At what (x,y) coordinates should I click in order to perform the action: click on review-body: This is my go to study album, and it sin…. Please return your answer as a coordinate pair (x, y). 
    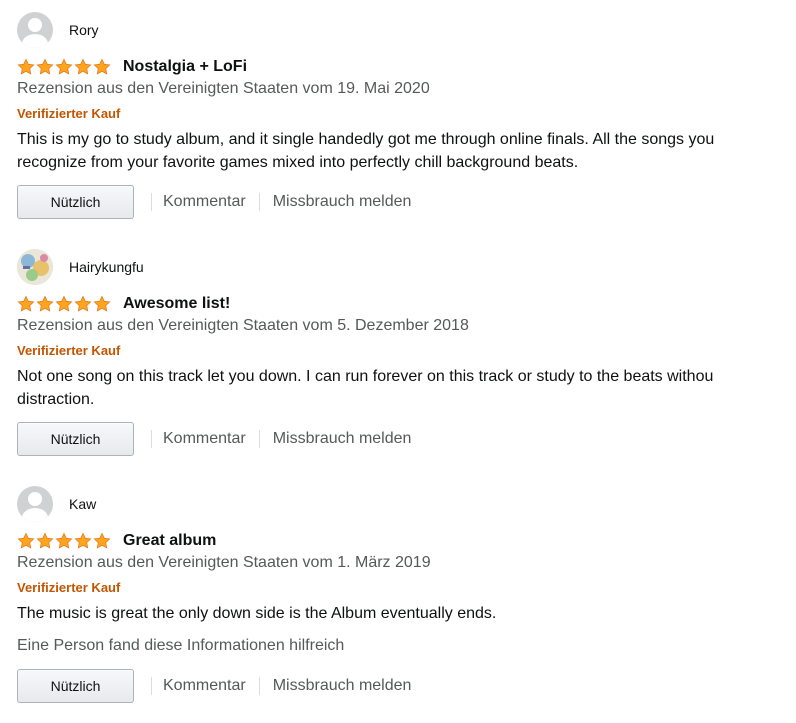
    Looking at the image, I should click on (366, 151).